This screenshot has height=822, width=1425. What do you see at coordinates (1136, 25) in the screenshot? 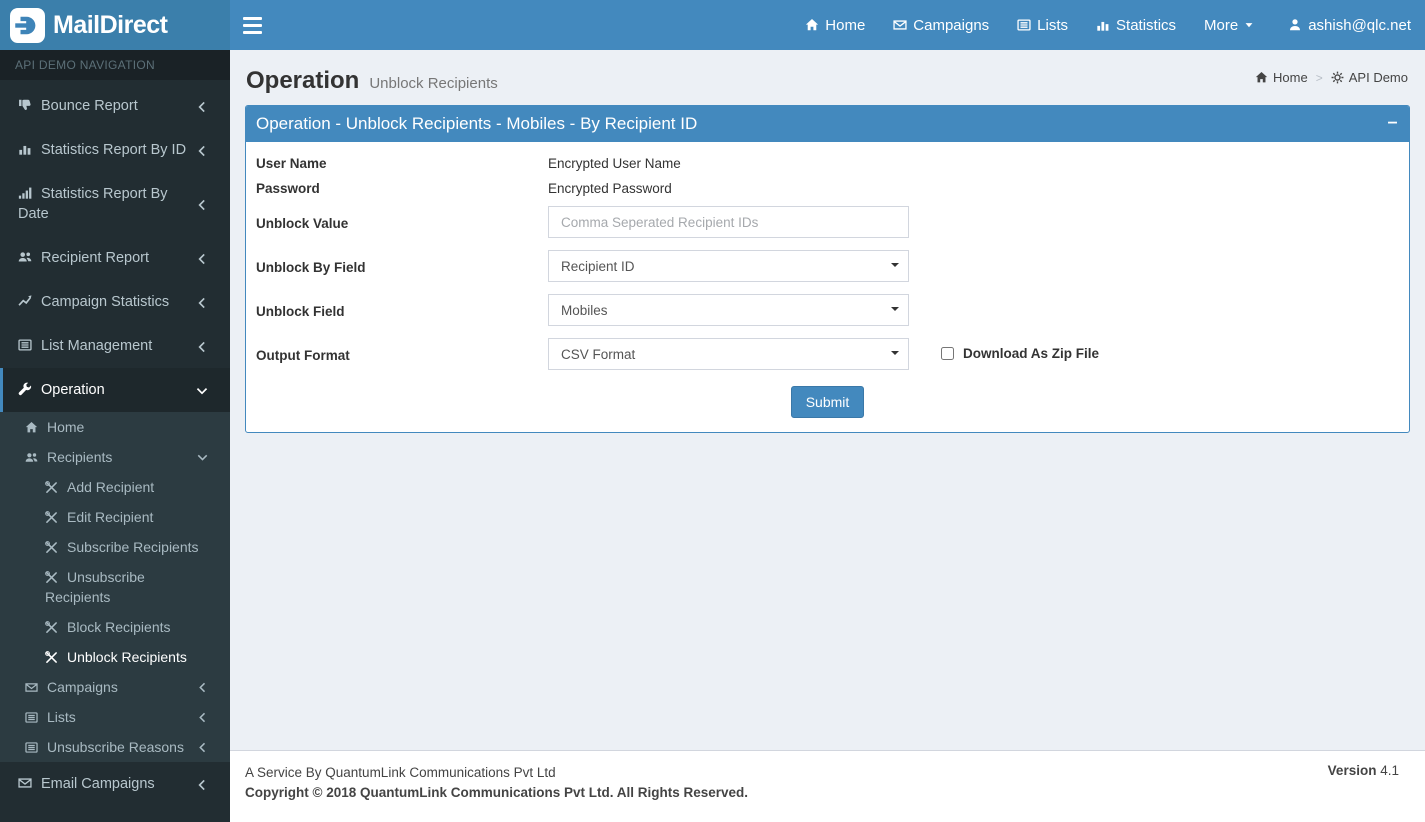
I see `topnav-link-statistics: Statistics` at bounding box center [1136, 25].